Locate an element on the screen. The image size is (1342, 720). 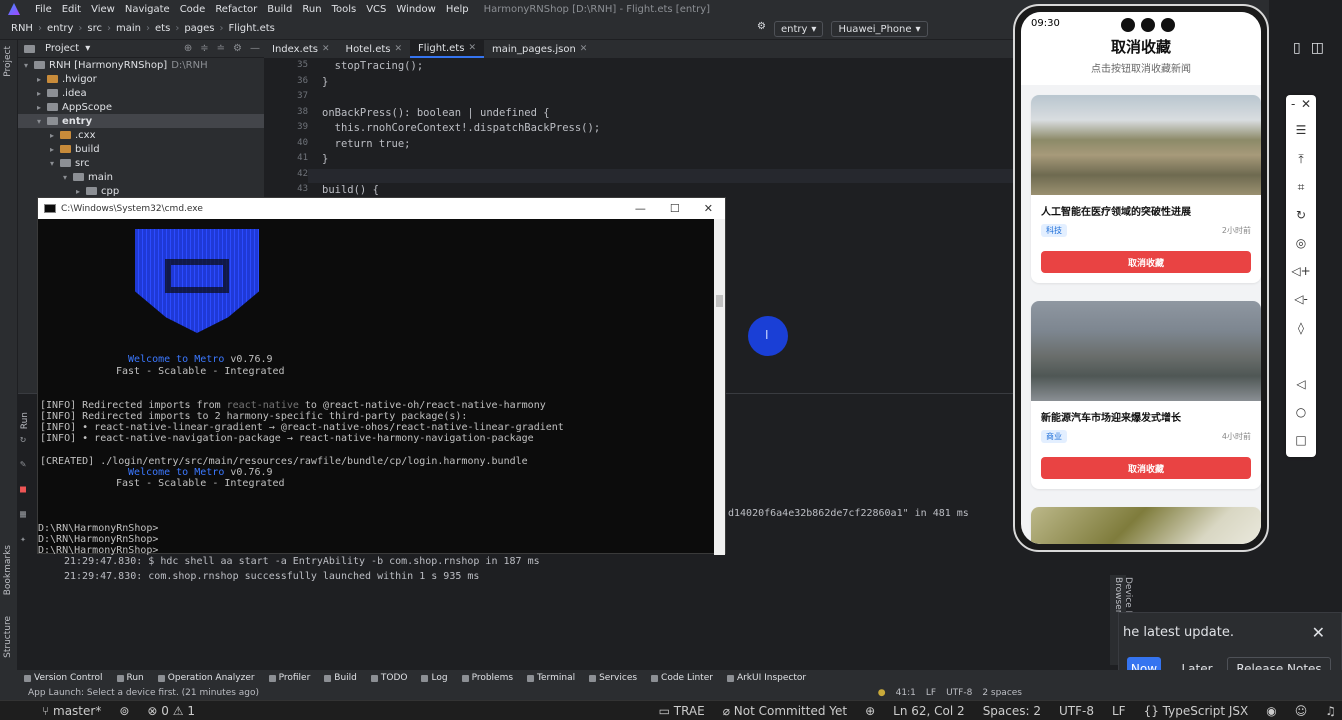
scrollbar-thumb is located at coordinates (719, 301).